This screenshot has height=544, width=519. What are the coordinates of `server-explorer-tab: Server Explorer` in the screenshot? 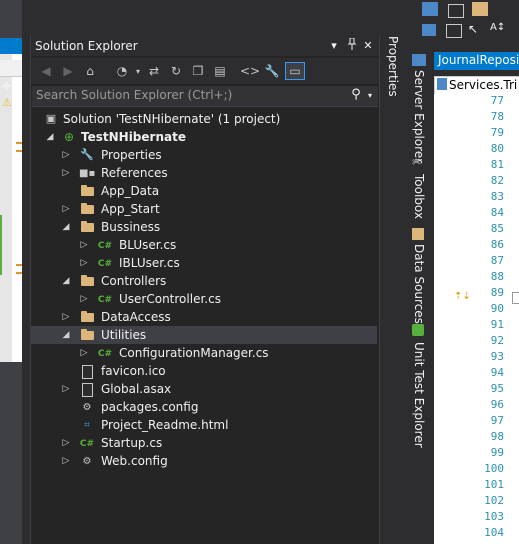 It's located at (419, 116).